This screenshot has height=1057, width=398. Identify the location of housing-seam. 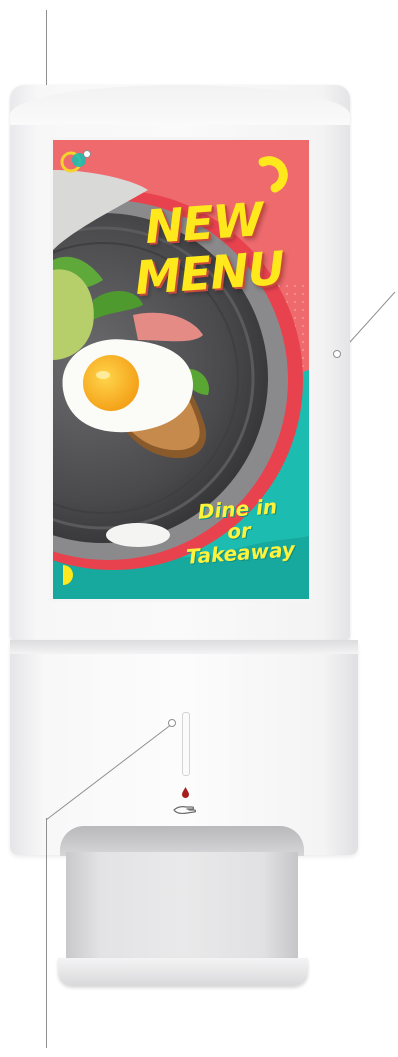
(184, 647).